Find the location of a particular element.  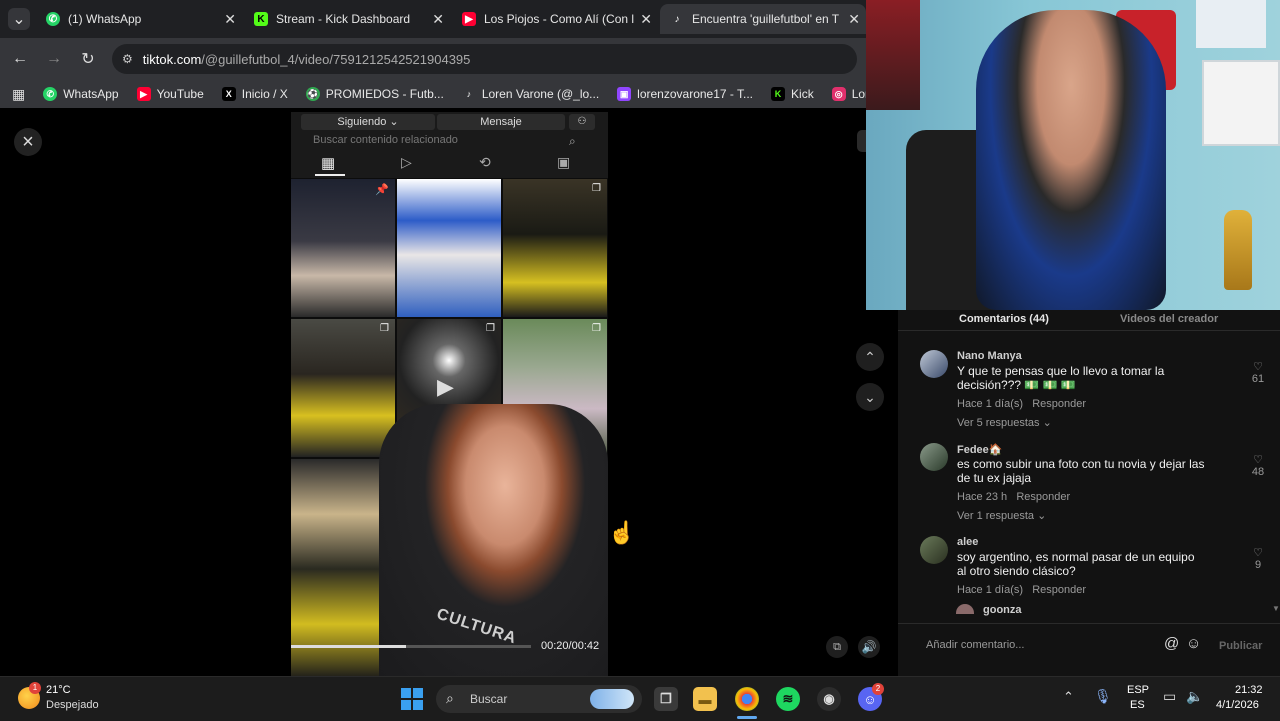

language-bottom: ES is located at coordinates (1137, 705).